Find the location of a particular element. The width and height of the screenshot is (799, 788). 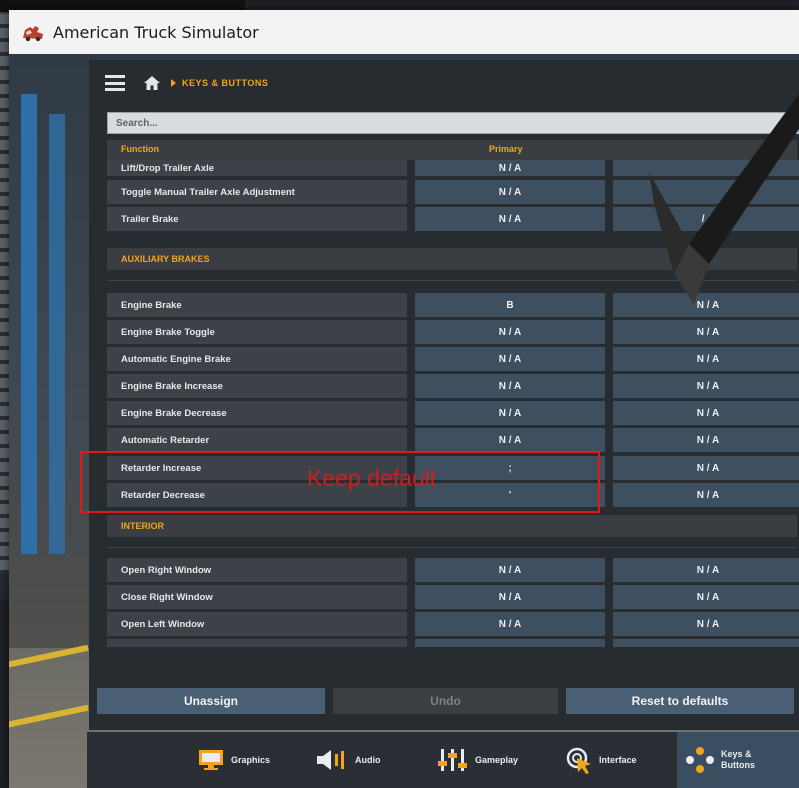

binding-function: Toggle Manual Trailer Axle Adjustment is located at coordinates (257, 192).